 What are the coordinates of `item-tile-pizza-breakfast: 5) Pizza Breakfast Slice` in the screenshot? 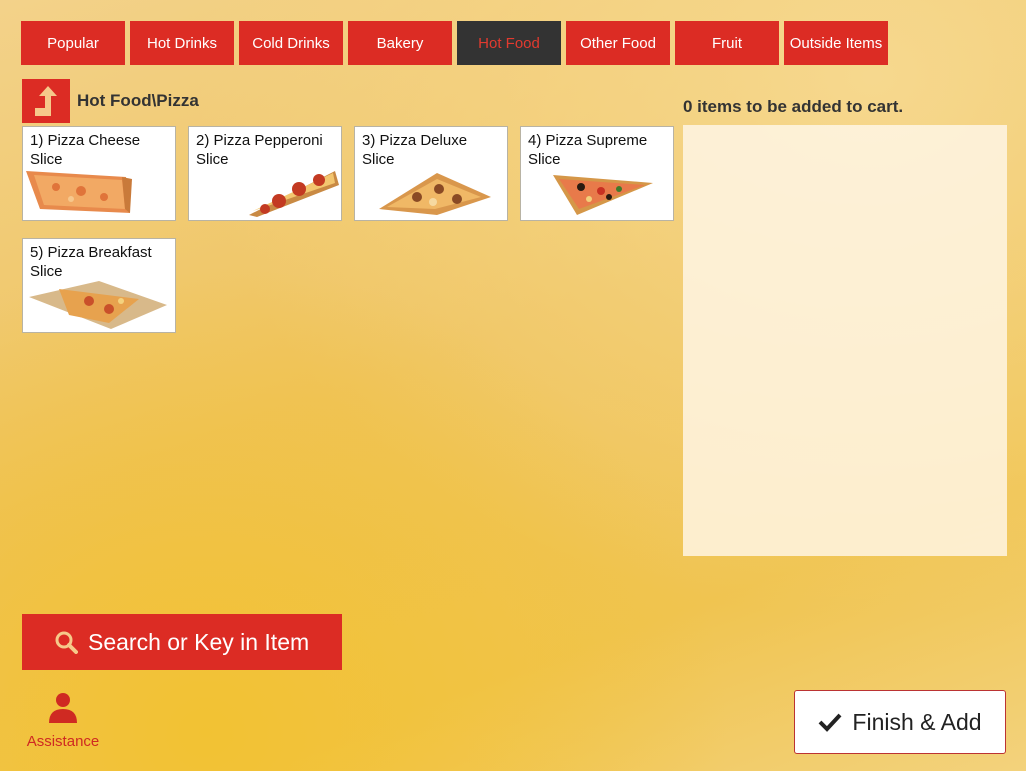 It's located at (99, 285).